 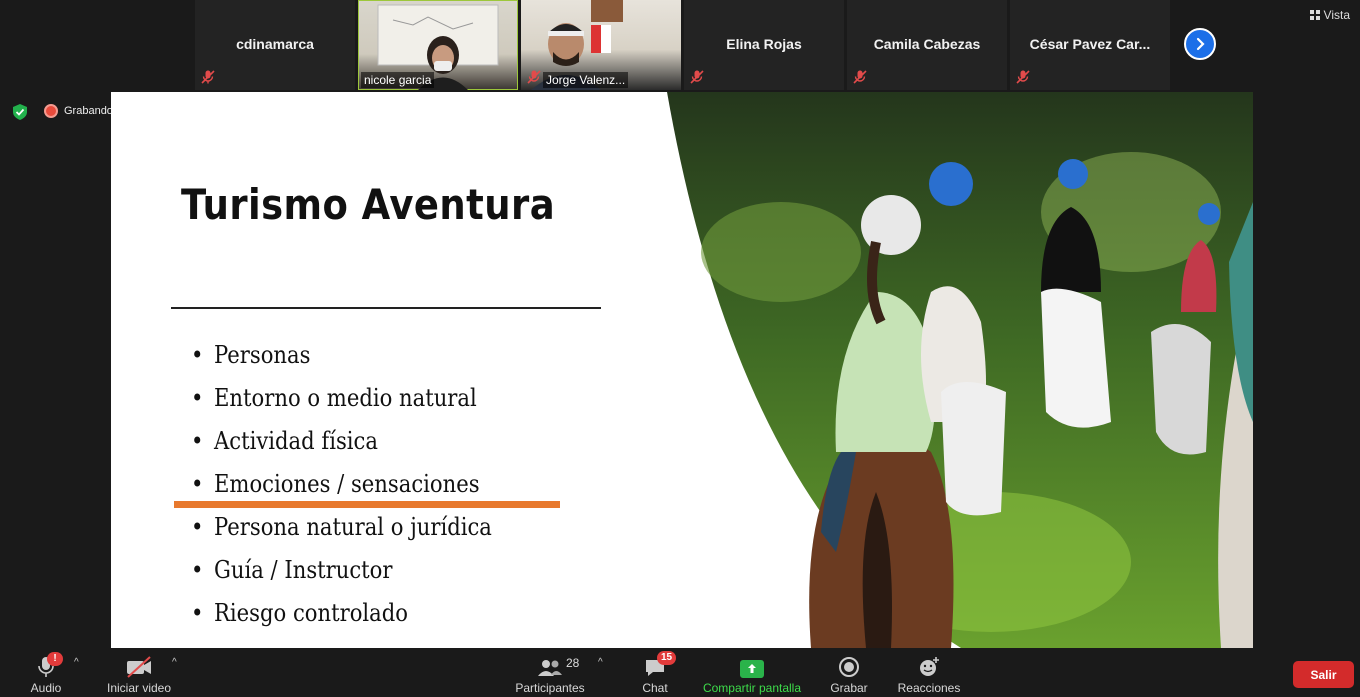 I want to click on highlight-underline, so click(x=367, y=504).